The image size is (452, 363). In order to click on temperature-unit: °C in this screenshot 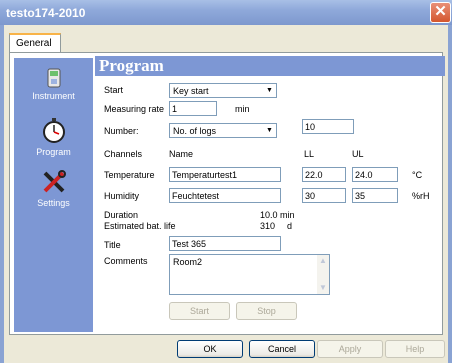, I will do `click(417, 175)`.